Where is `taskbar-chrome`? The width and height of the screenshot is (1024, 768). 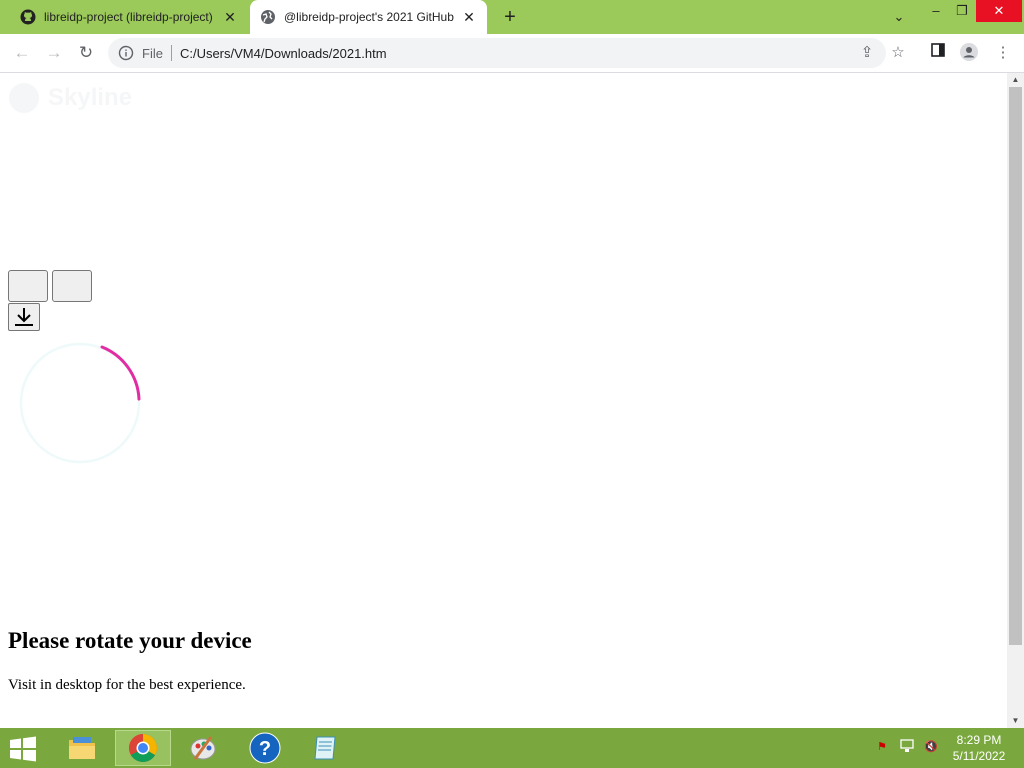
taskbar-chrome is located at coordinates (143, 748).